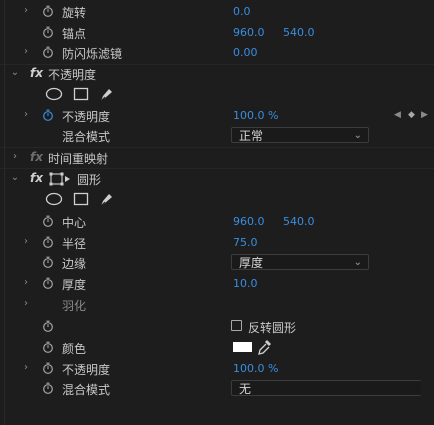  What do you see at coordinates (217, 243) in the screenshot?
I see `row-radius: › 半径 75.0` at bounding box center [217, 243].